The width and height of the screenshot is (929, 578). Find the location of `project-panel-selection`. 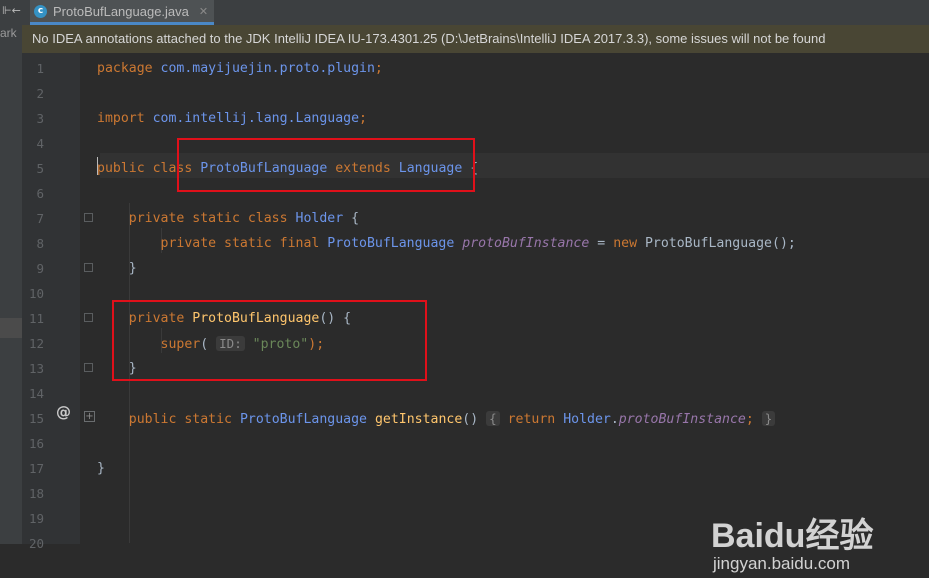

project-panel-selection is located at coordinates (11, 328).